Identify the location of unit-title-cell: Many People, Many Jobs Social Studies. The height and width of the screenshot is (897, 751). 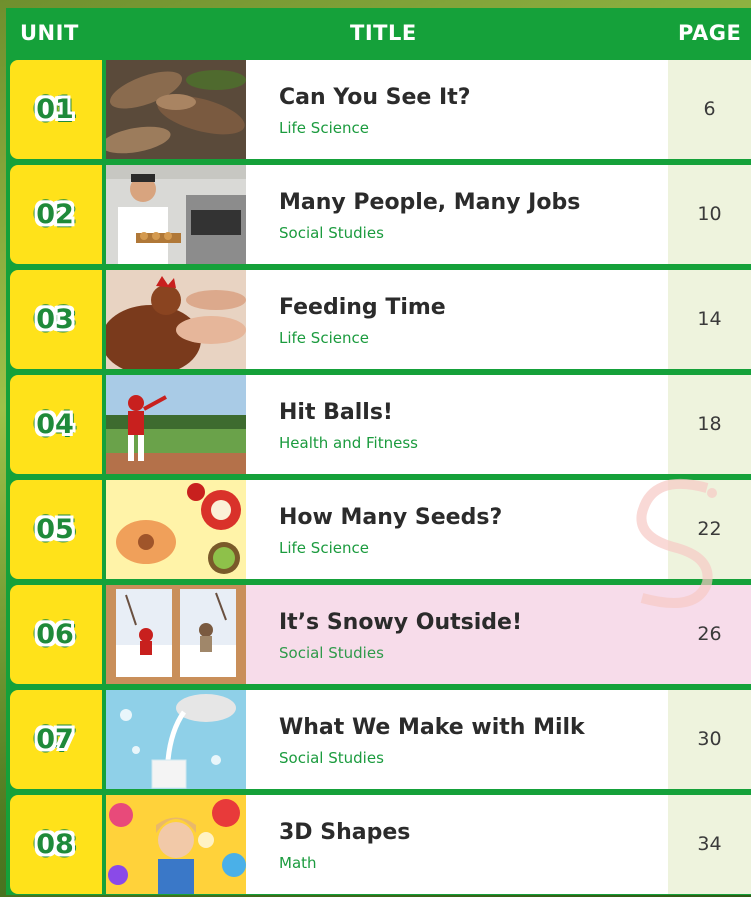
(457, 214).